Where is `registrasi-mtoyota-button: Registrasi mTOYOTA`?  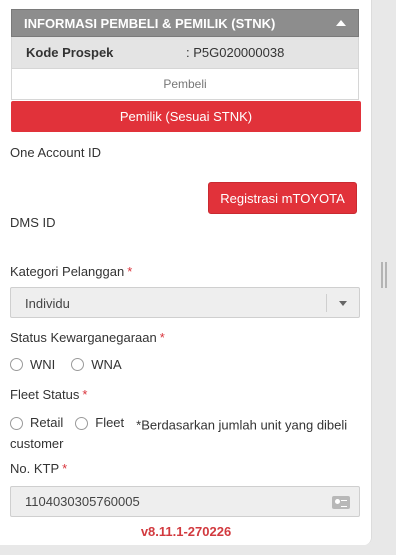
registrasi-mtoyota-button: Registrasi mTOYOTA is located at coordinates (282, 198).